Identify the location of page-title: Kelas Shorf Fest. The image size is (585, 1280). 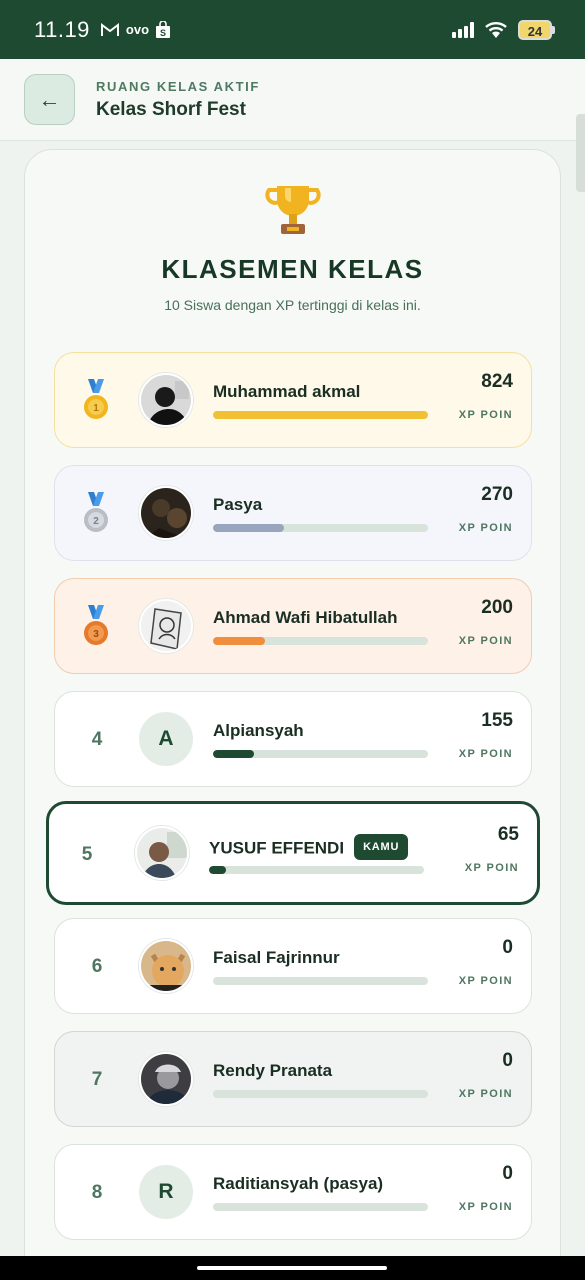
(171, 109).